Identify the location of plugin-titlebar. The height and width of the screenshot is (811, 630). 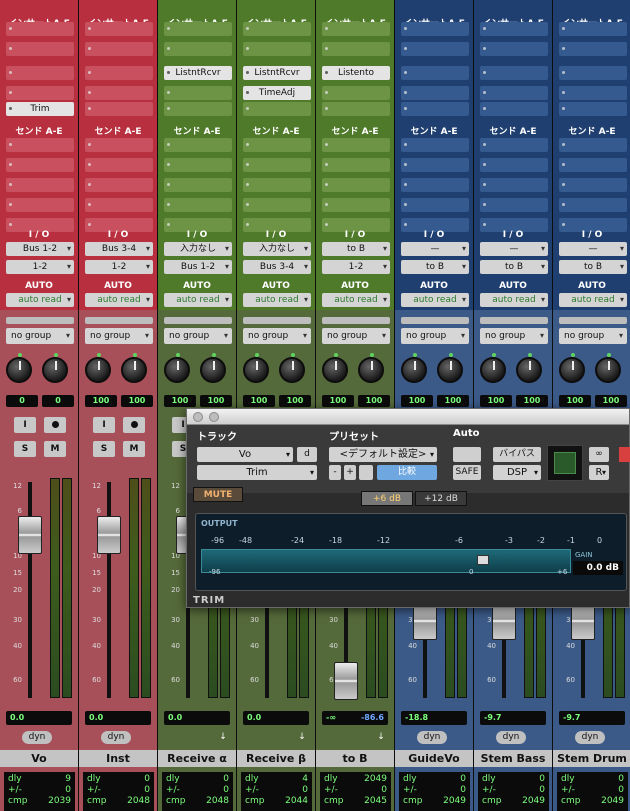
(408, 417).